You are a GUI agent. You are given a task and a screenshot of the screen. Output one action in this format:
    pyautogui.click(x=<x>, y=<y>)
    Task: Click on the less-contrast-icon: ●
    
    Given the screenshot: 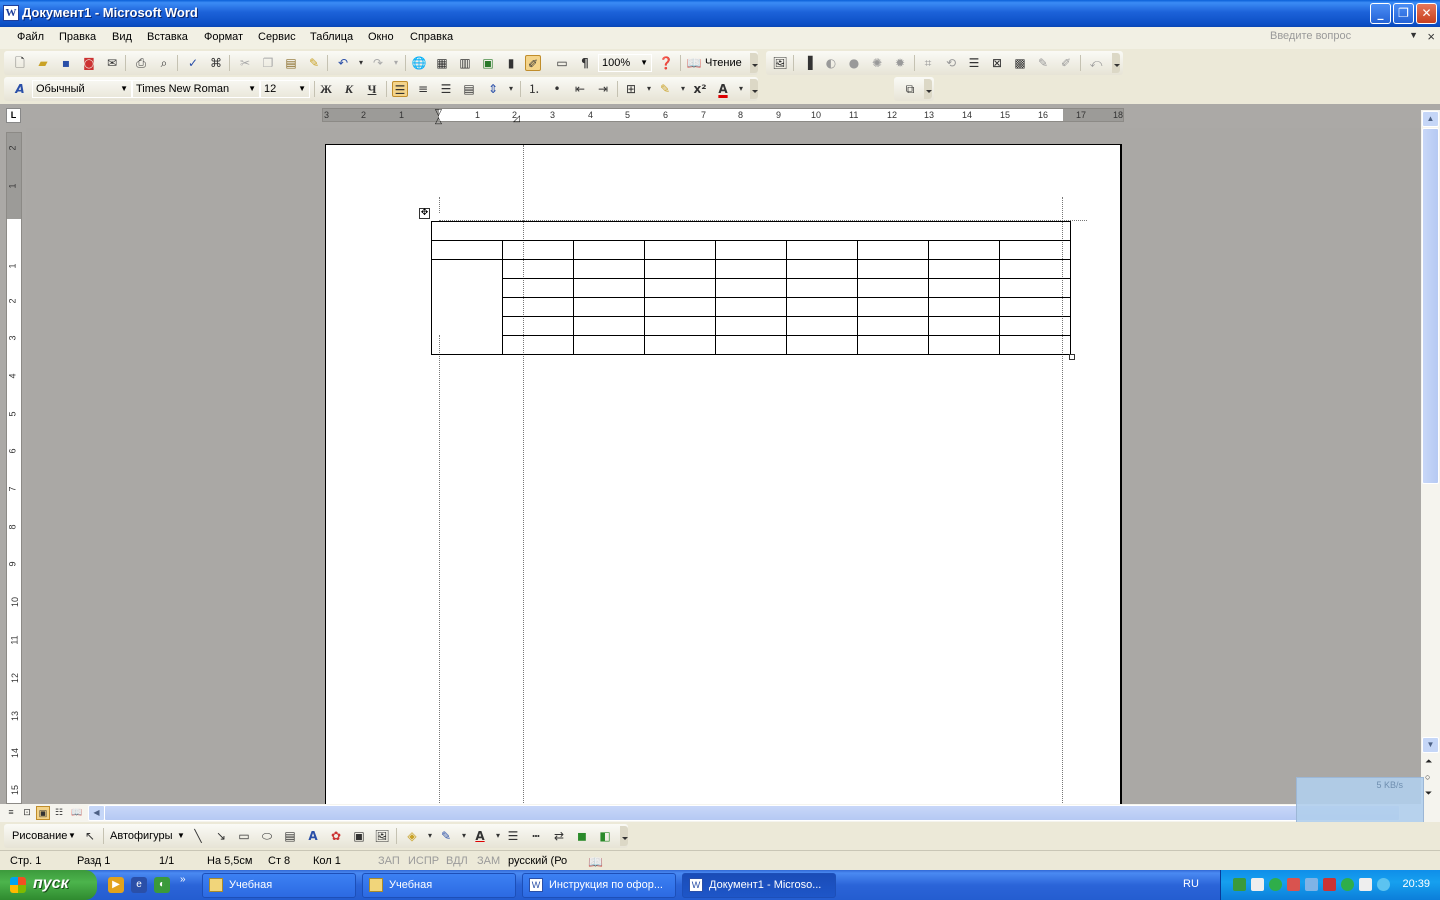 What is the action you would take?
    pyautogui.click(x=854, y=63)
    